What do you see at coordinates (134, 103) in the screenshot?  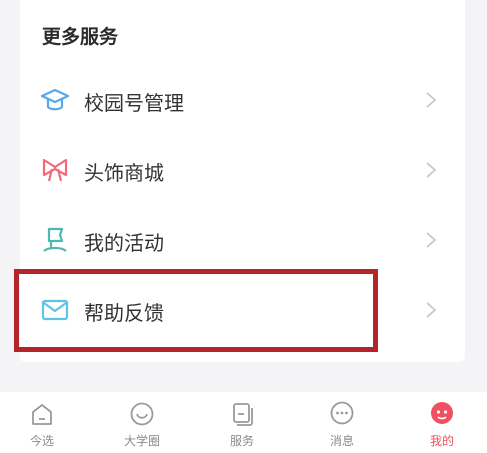 I see `menu-item-label: 校园号管理` at bounding box center [134, 103].